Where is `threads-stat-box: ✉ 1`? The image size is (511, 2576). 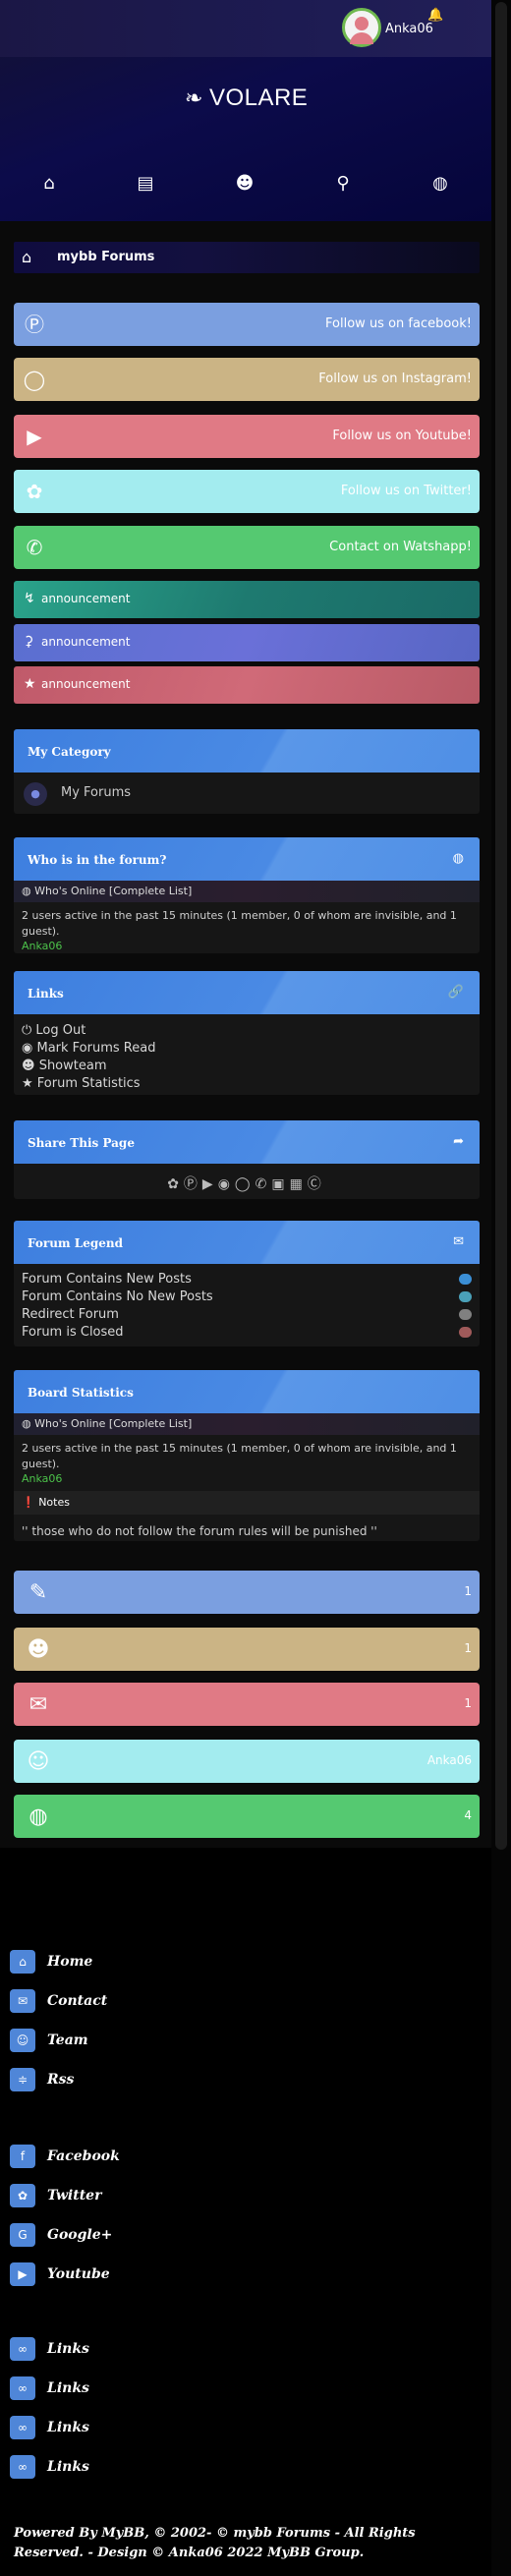
threads-stat-box: ✉ 1 is located at coordinates (247, 1705).